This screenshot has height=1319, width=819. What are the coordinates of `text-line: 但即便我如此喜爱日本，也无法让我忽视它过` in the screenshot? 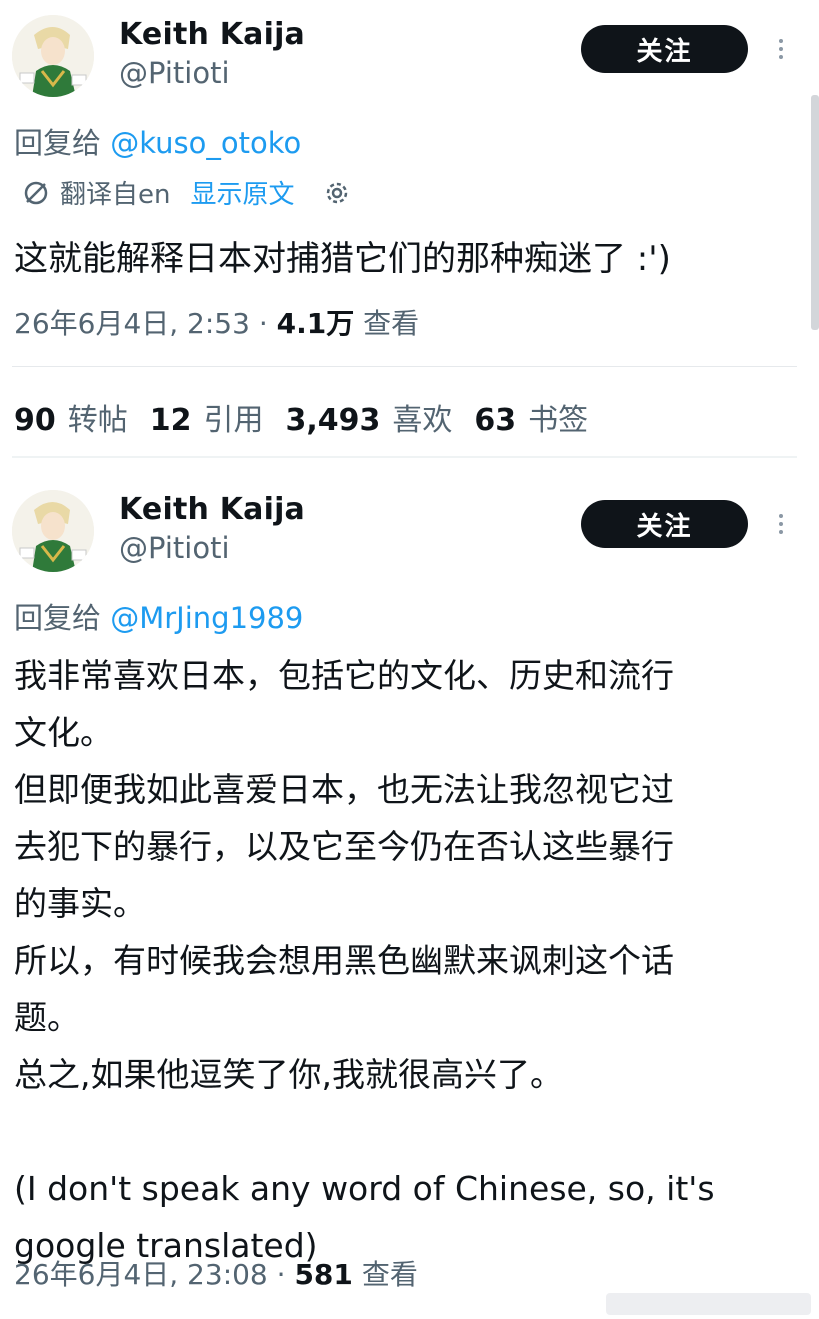 It's located at (344, 789).